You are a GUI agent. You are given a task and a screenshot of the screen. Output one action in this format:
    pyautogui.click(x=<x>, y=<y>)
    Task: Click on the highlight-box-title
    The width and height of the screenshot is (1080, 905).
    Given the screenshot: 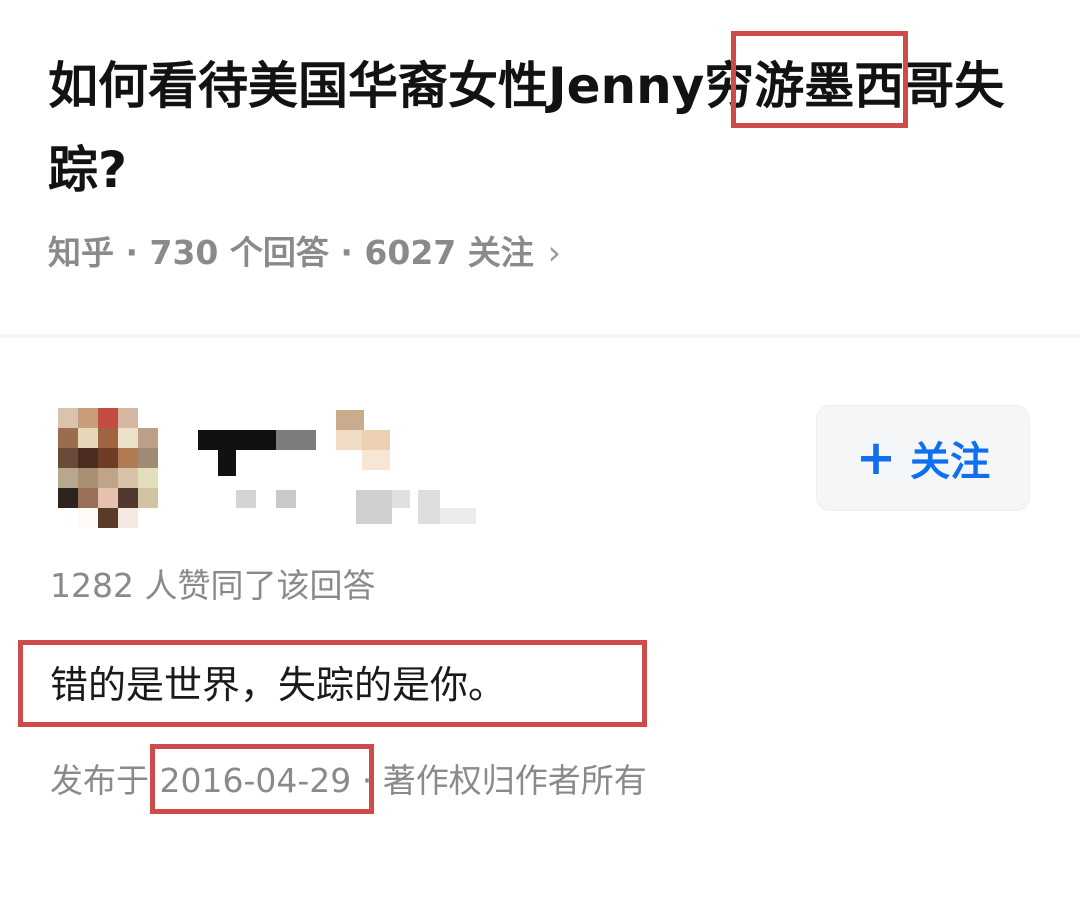 What is the action you would take?
    pyautogui.click(x=819, y=79)
    